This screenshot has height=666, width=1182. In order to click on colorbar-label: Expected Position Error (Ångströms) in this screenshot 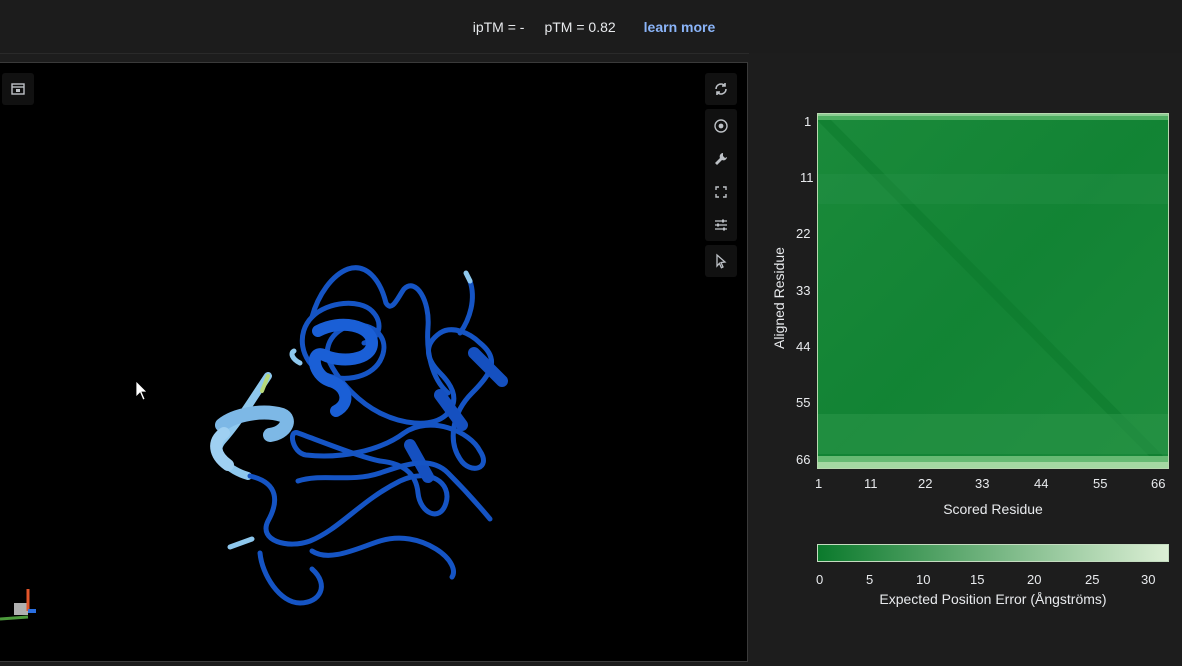, I will do `click(993, 599)`.